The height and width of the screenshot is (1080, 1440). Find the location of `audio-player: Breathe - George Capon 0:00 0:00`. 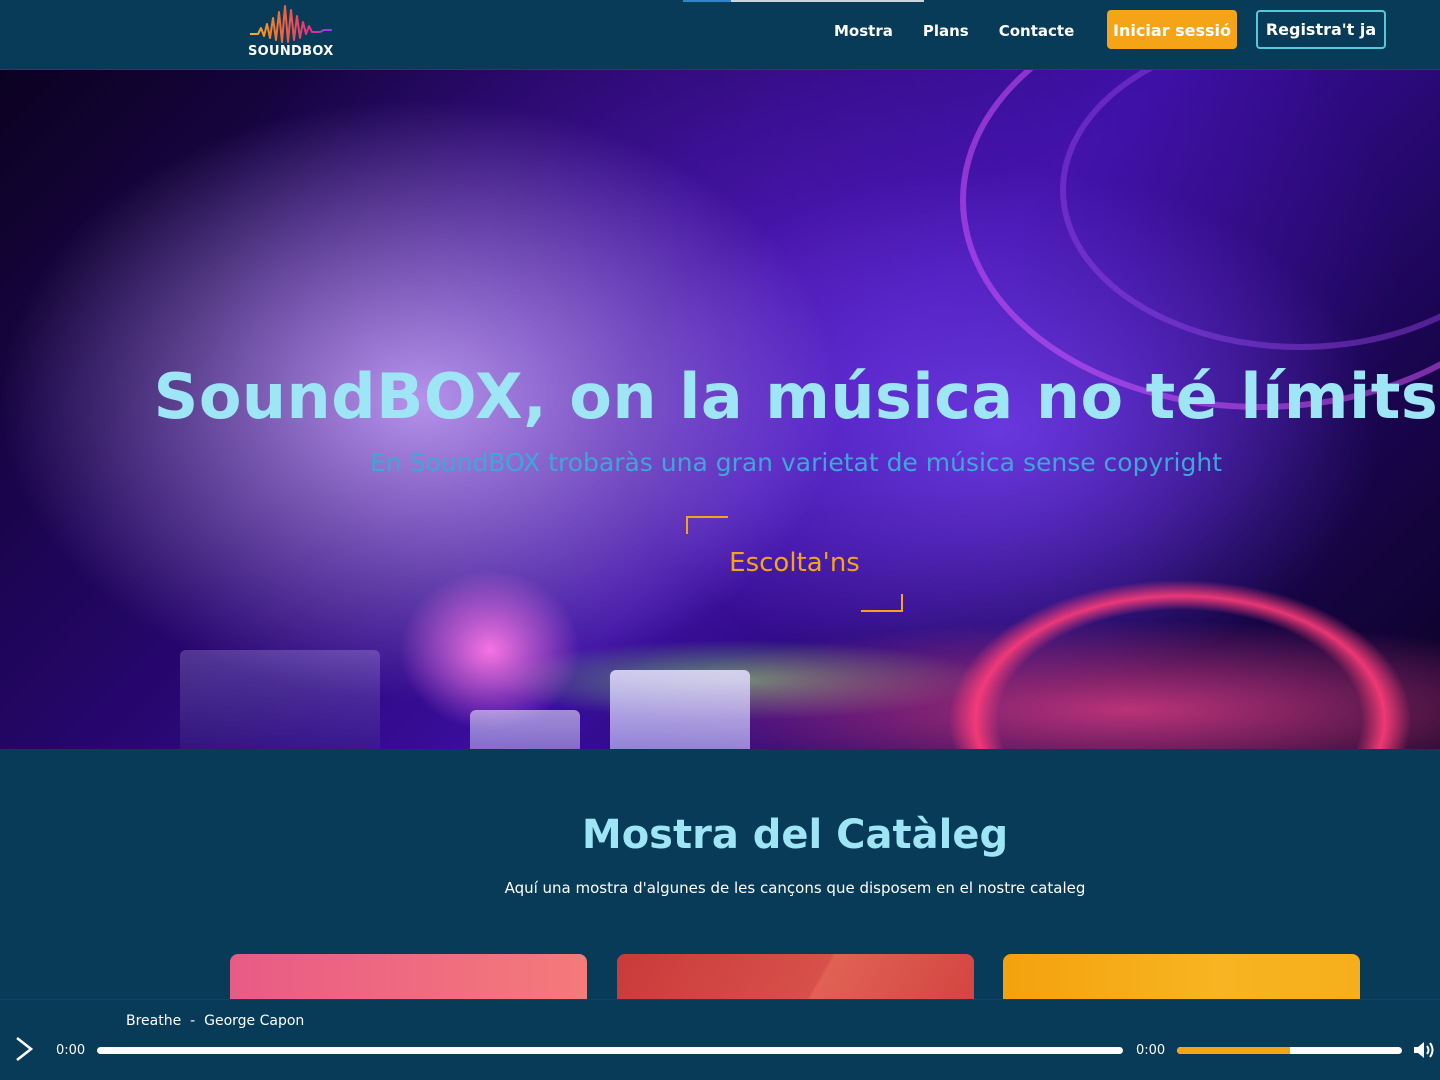

audio-player: Breathe - George Capon 0:00 0:00 is located at coordinates (720, 1039).